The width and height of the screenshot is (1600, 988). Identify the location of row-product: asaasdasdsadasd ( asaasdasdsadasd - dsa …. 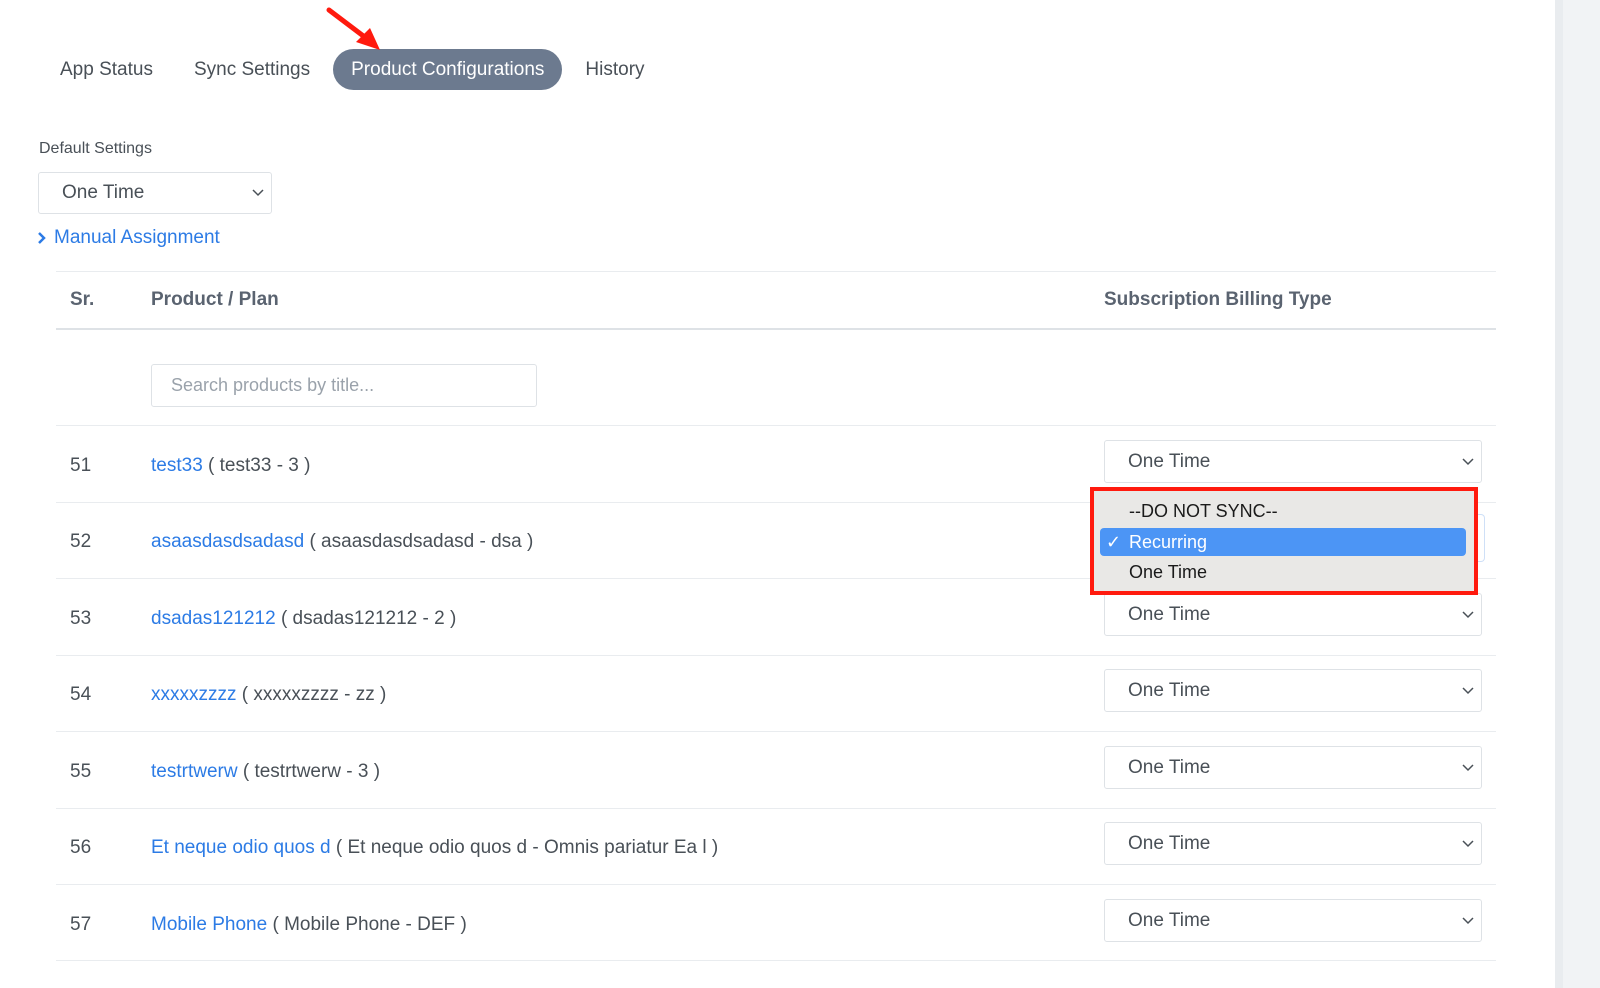
(342, 542).